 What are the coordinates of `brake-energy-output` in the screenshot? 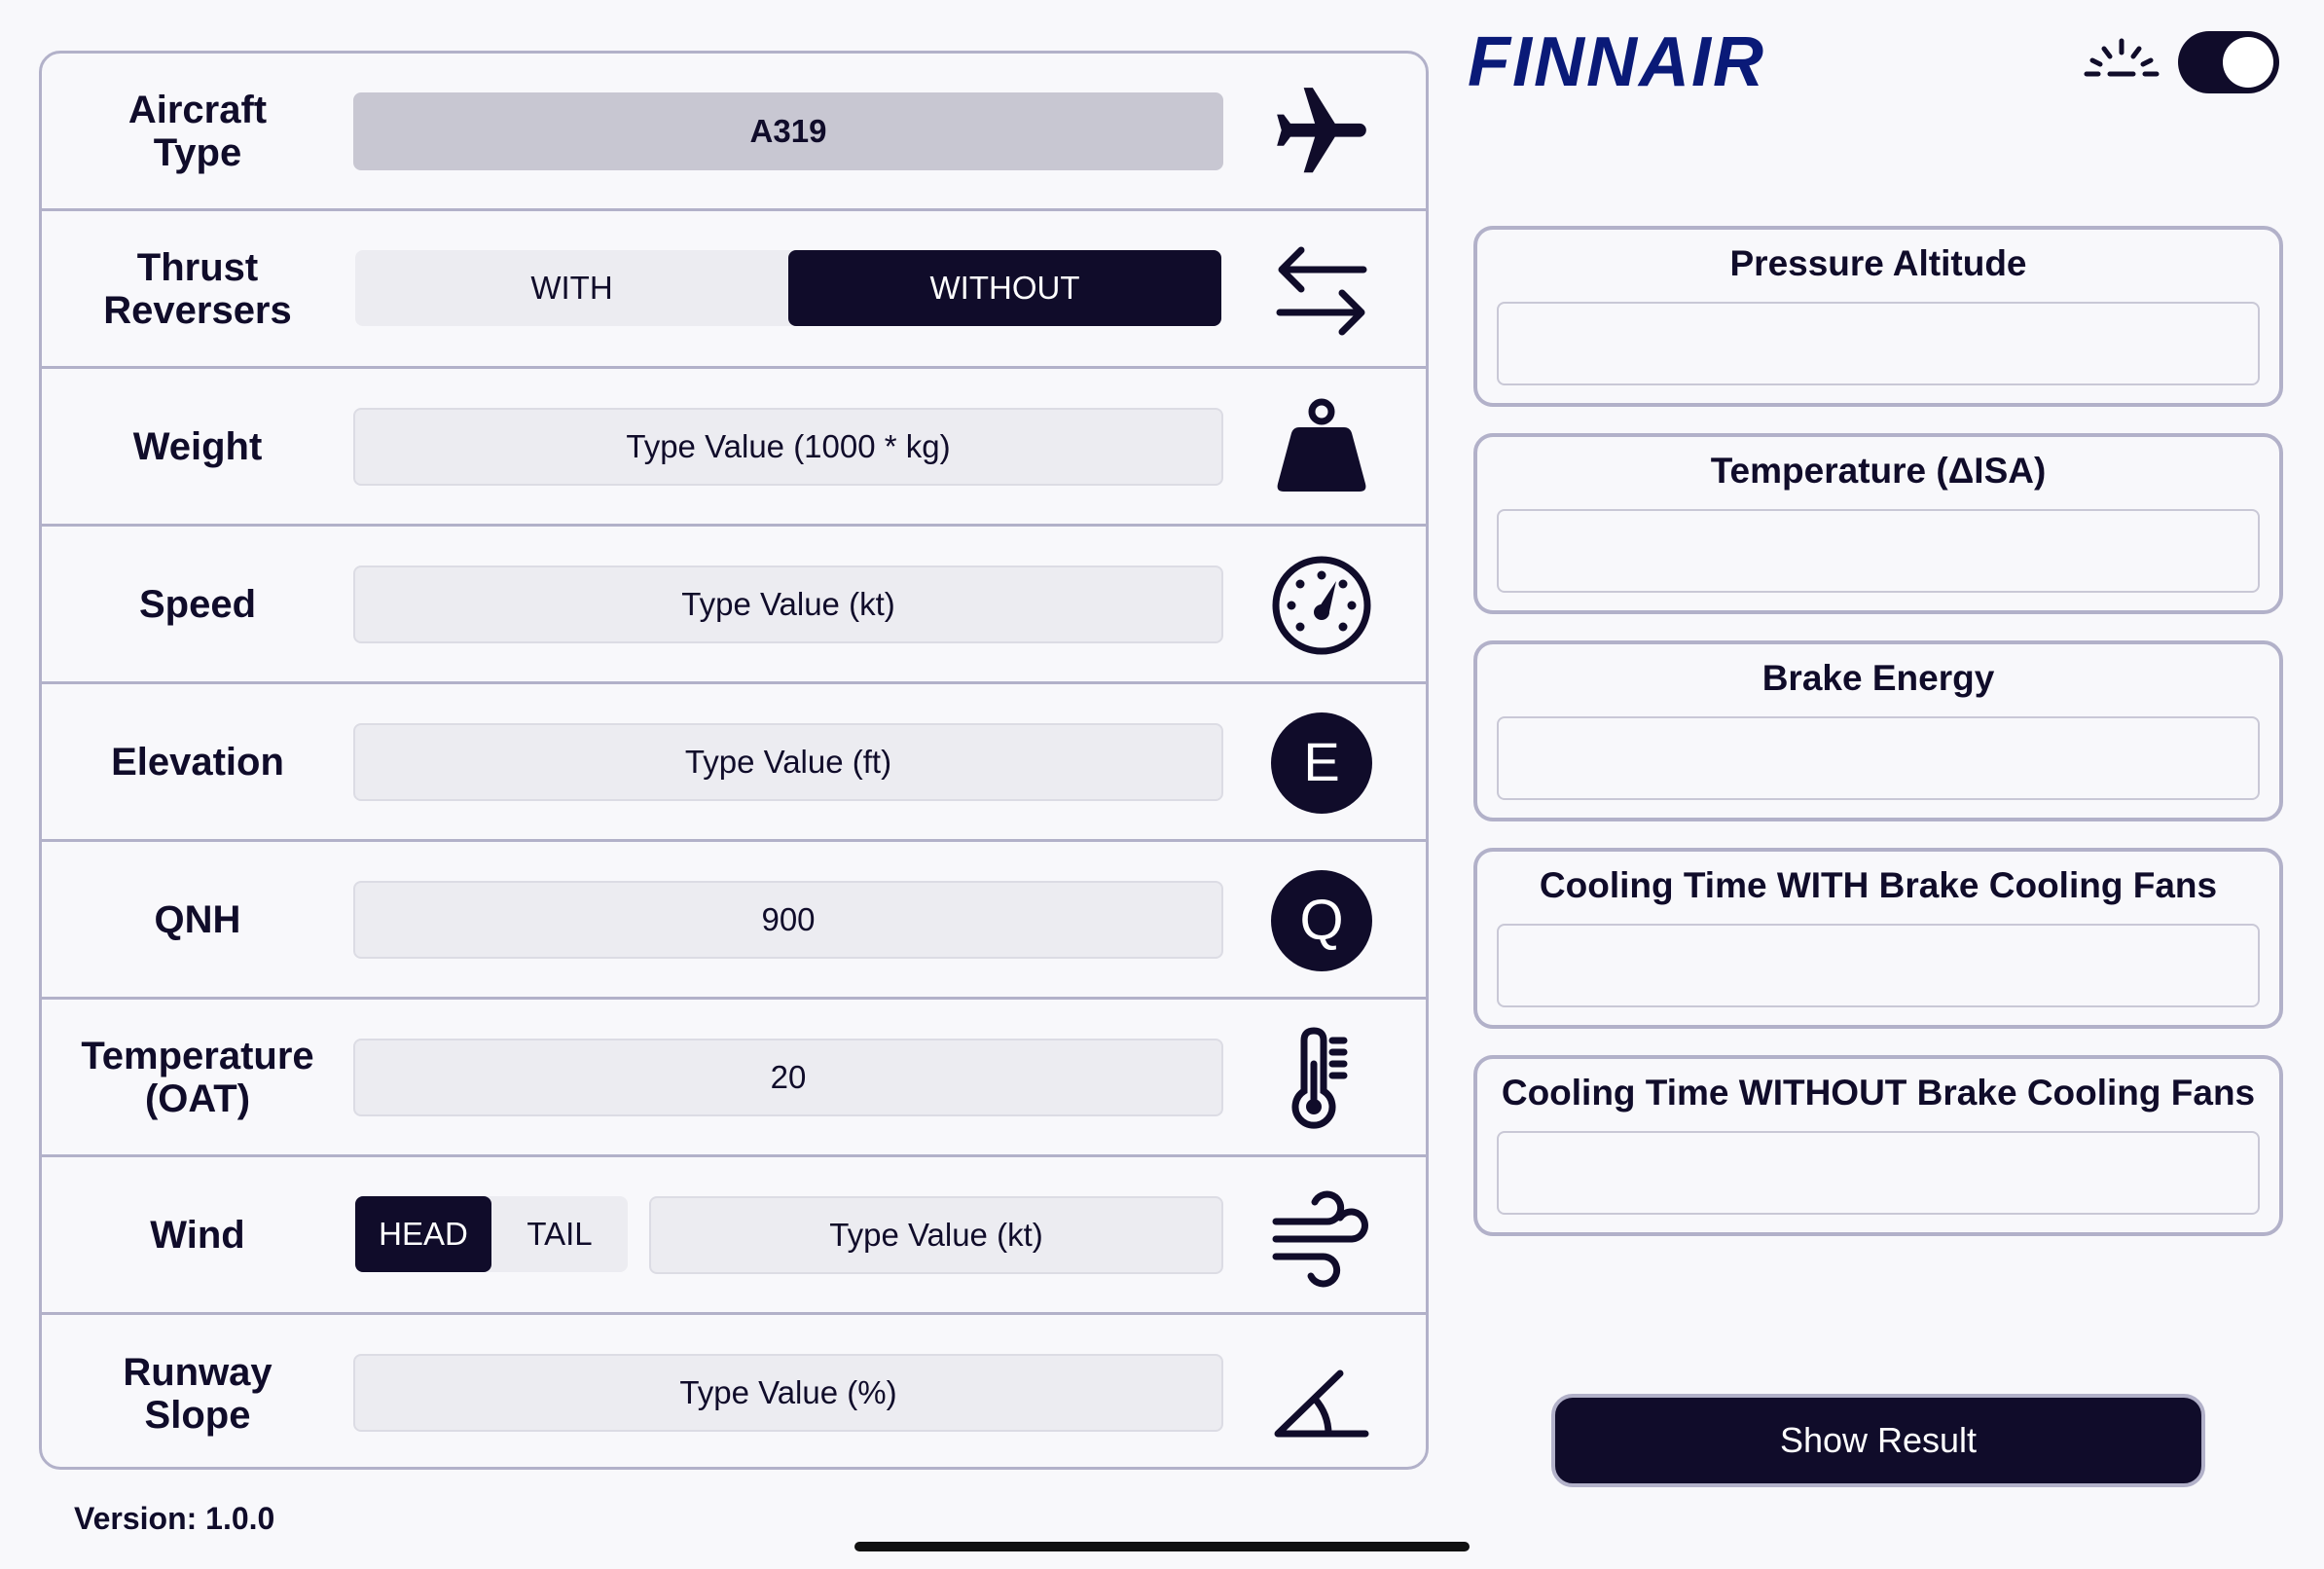 It's located at (1878, 758).